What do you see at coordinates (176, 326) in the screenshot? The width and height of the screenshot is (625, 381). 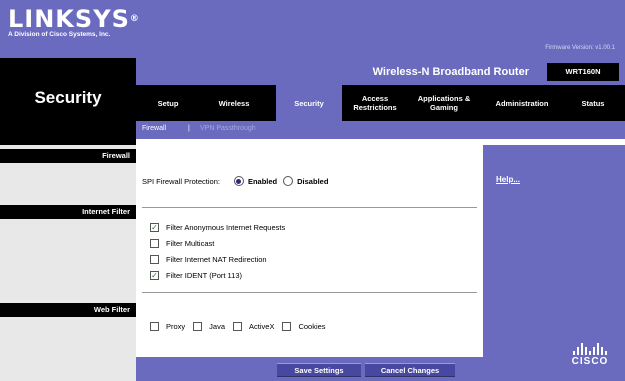 I see `proxy-label: Proxy` at bounding box center [176, 326].